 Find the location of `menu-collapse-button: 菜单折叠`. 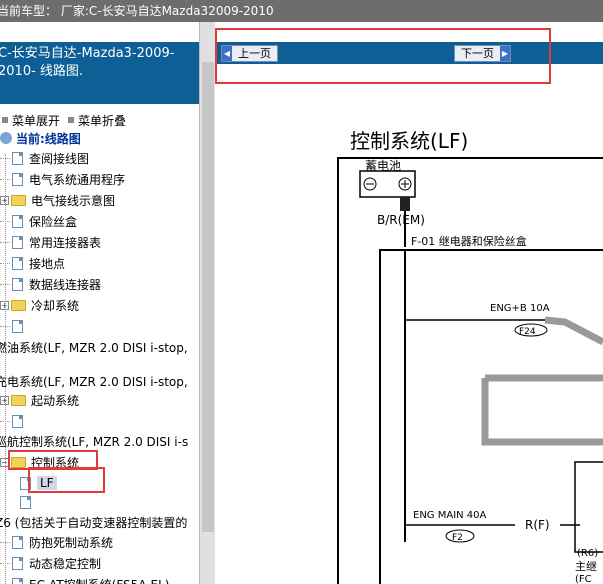

menu-collapse-button: 菜单折叠 is located at coordinates (102, 120).